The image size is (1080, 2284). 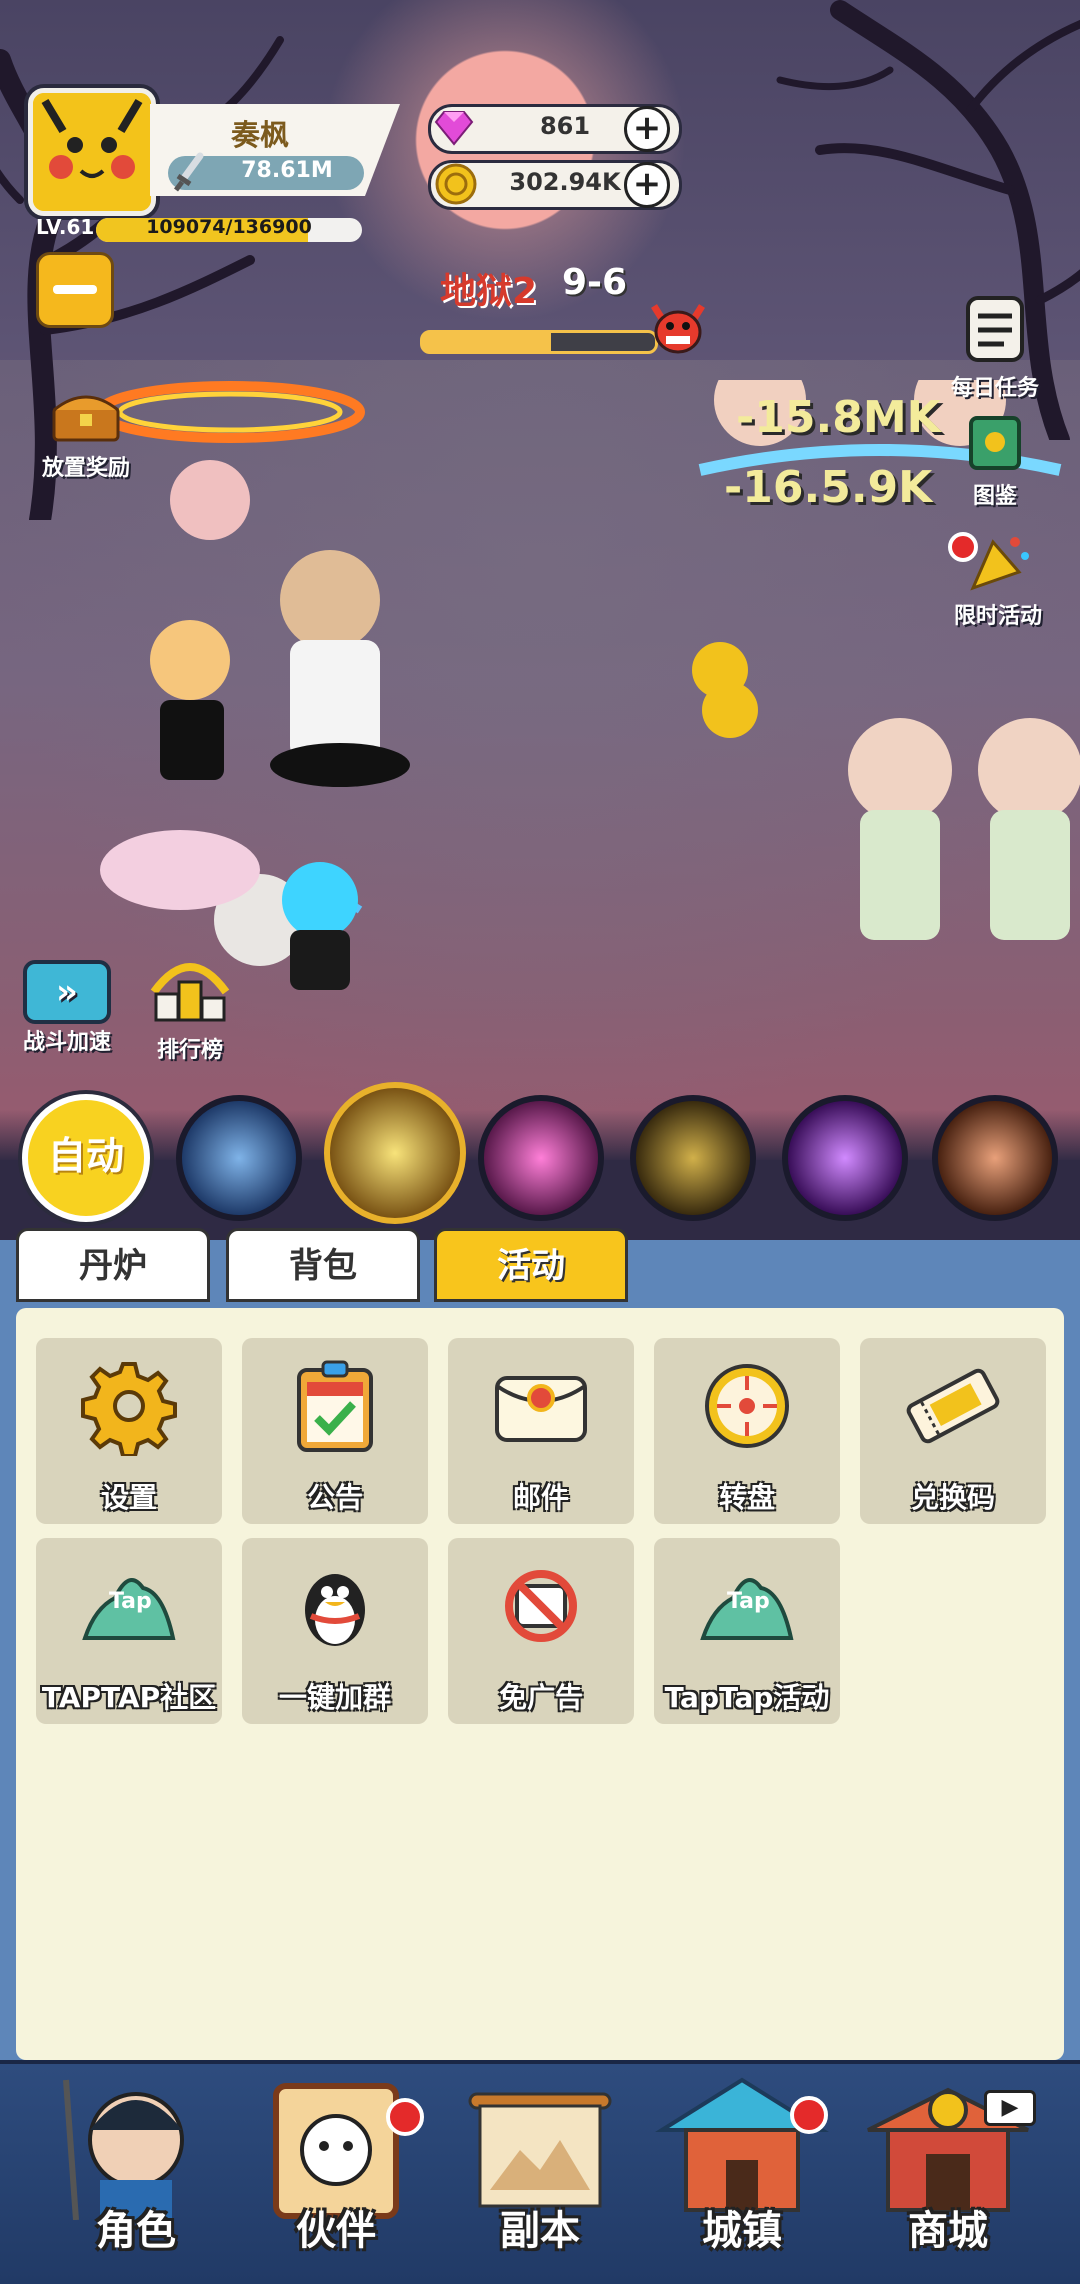 What do you see at coordinates (189, 172) in the screenshot?
I see `sword-icon` at bounding box center [189, 172].